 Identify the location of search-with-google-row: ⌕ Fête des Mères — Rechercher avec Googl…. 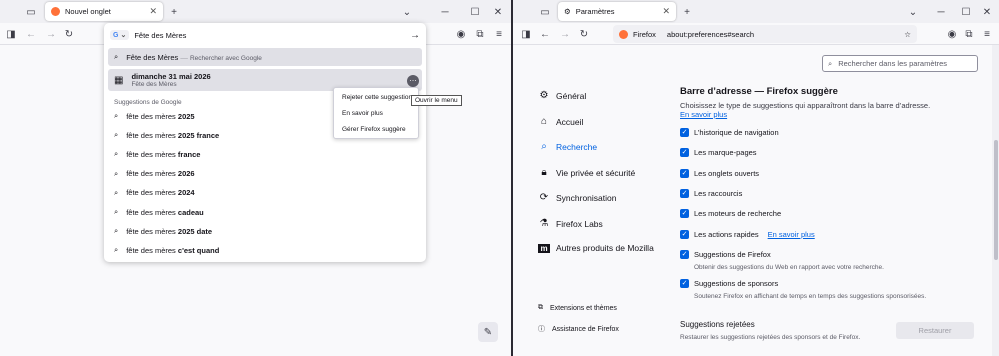
(265, 57).